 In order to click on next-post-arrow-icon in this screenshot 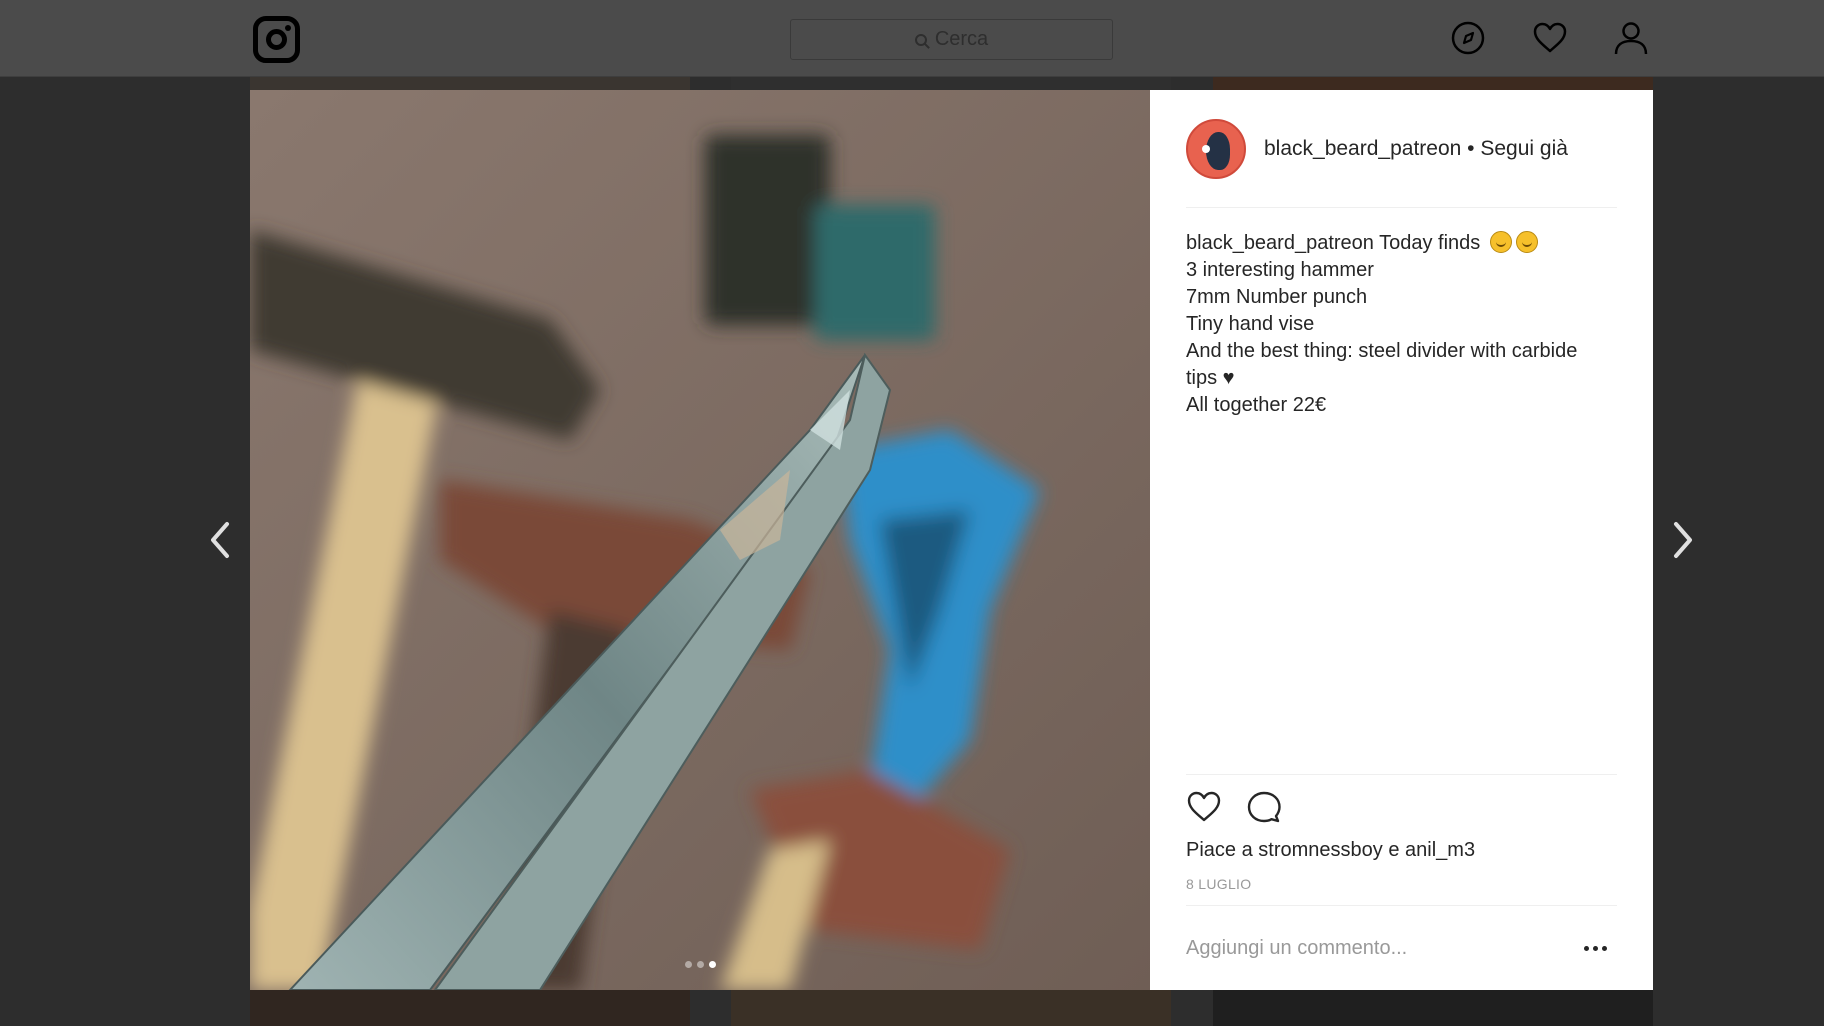, I will do `click(1683, 540)`.